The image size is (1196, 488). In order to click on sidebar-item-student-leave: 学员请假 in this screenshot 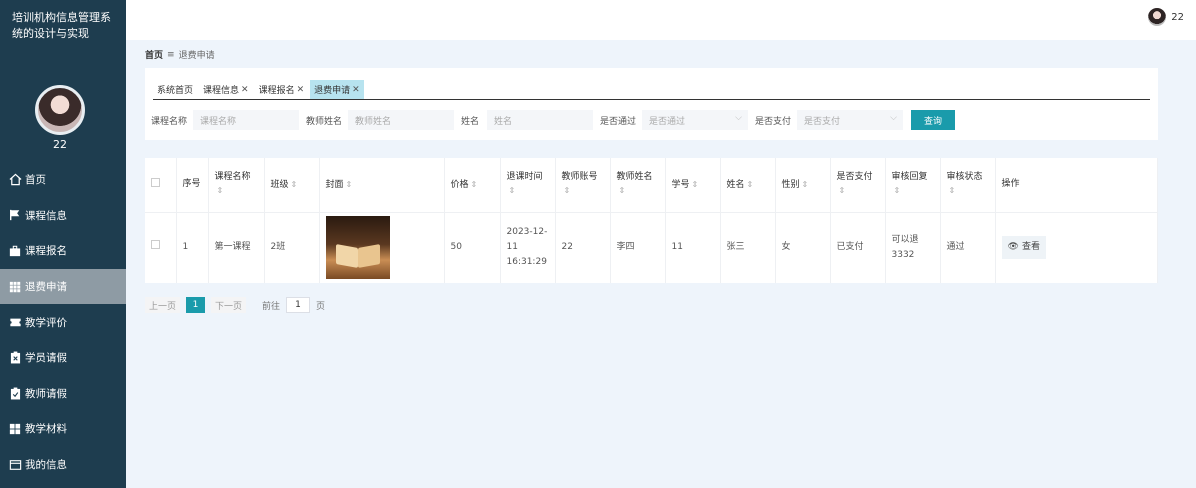, I will do `click(63, 358)`.